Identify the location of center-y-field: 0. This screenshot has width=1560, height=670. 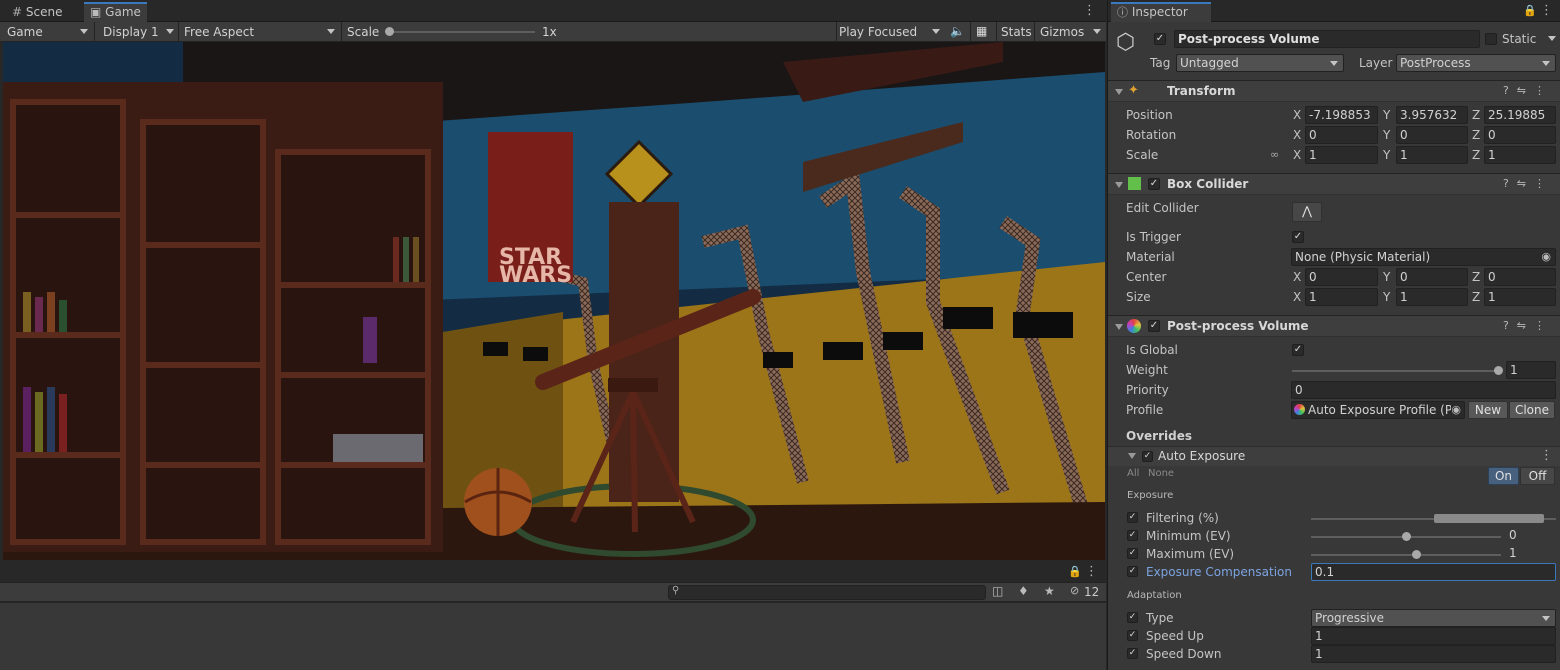
(1432, 277).